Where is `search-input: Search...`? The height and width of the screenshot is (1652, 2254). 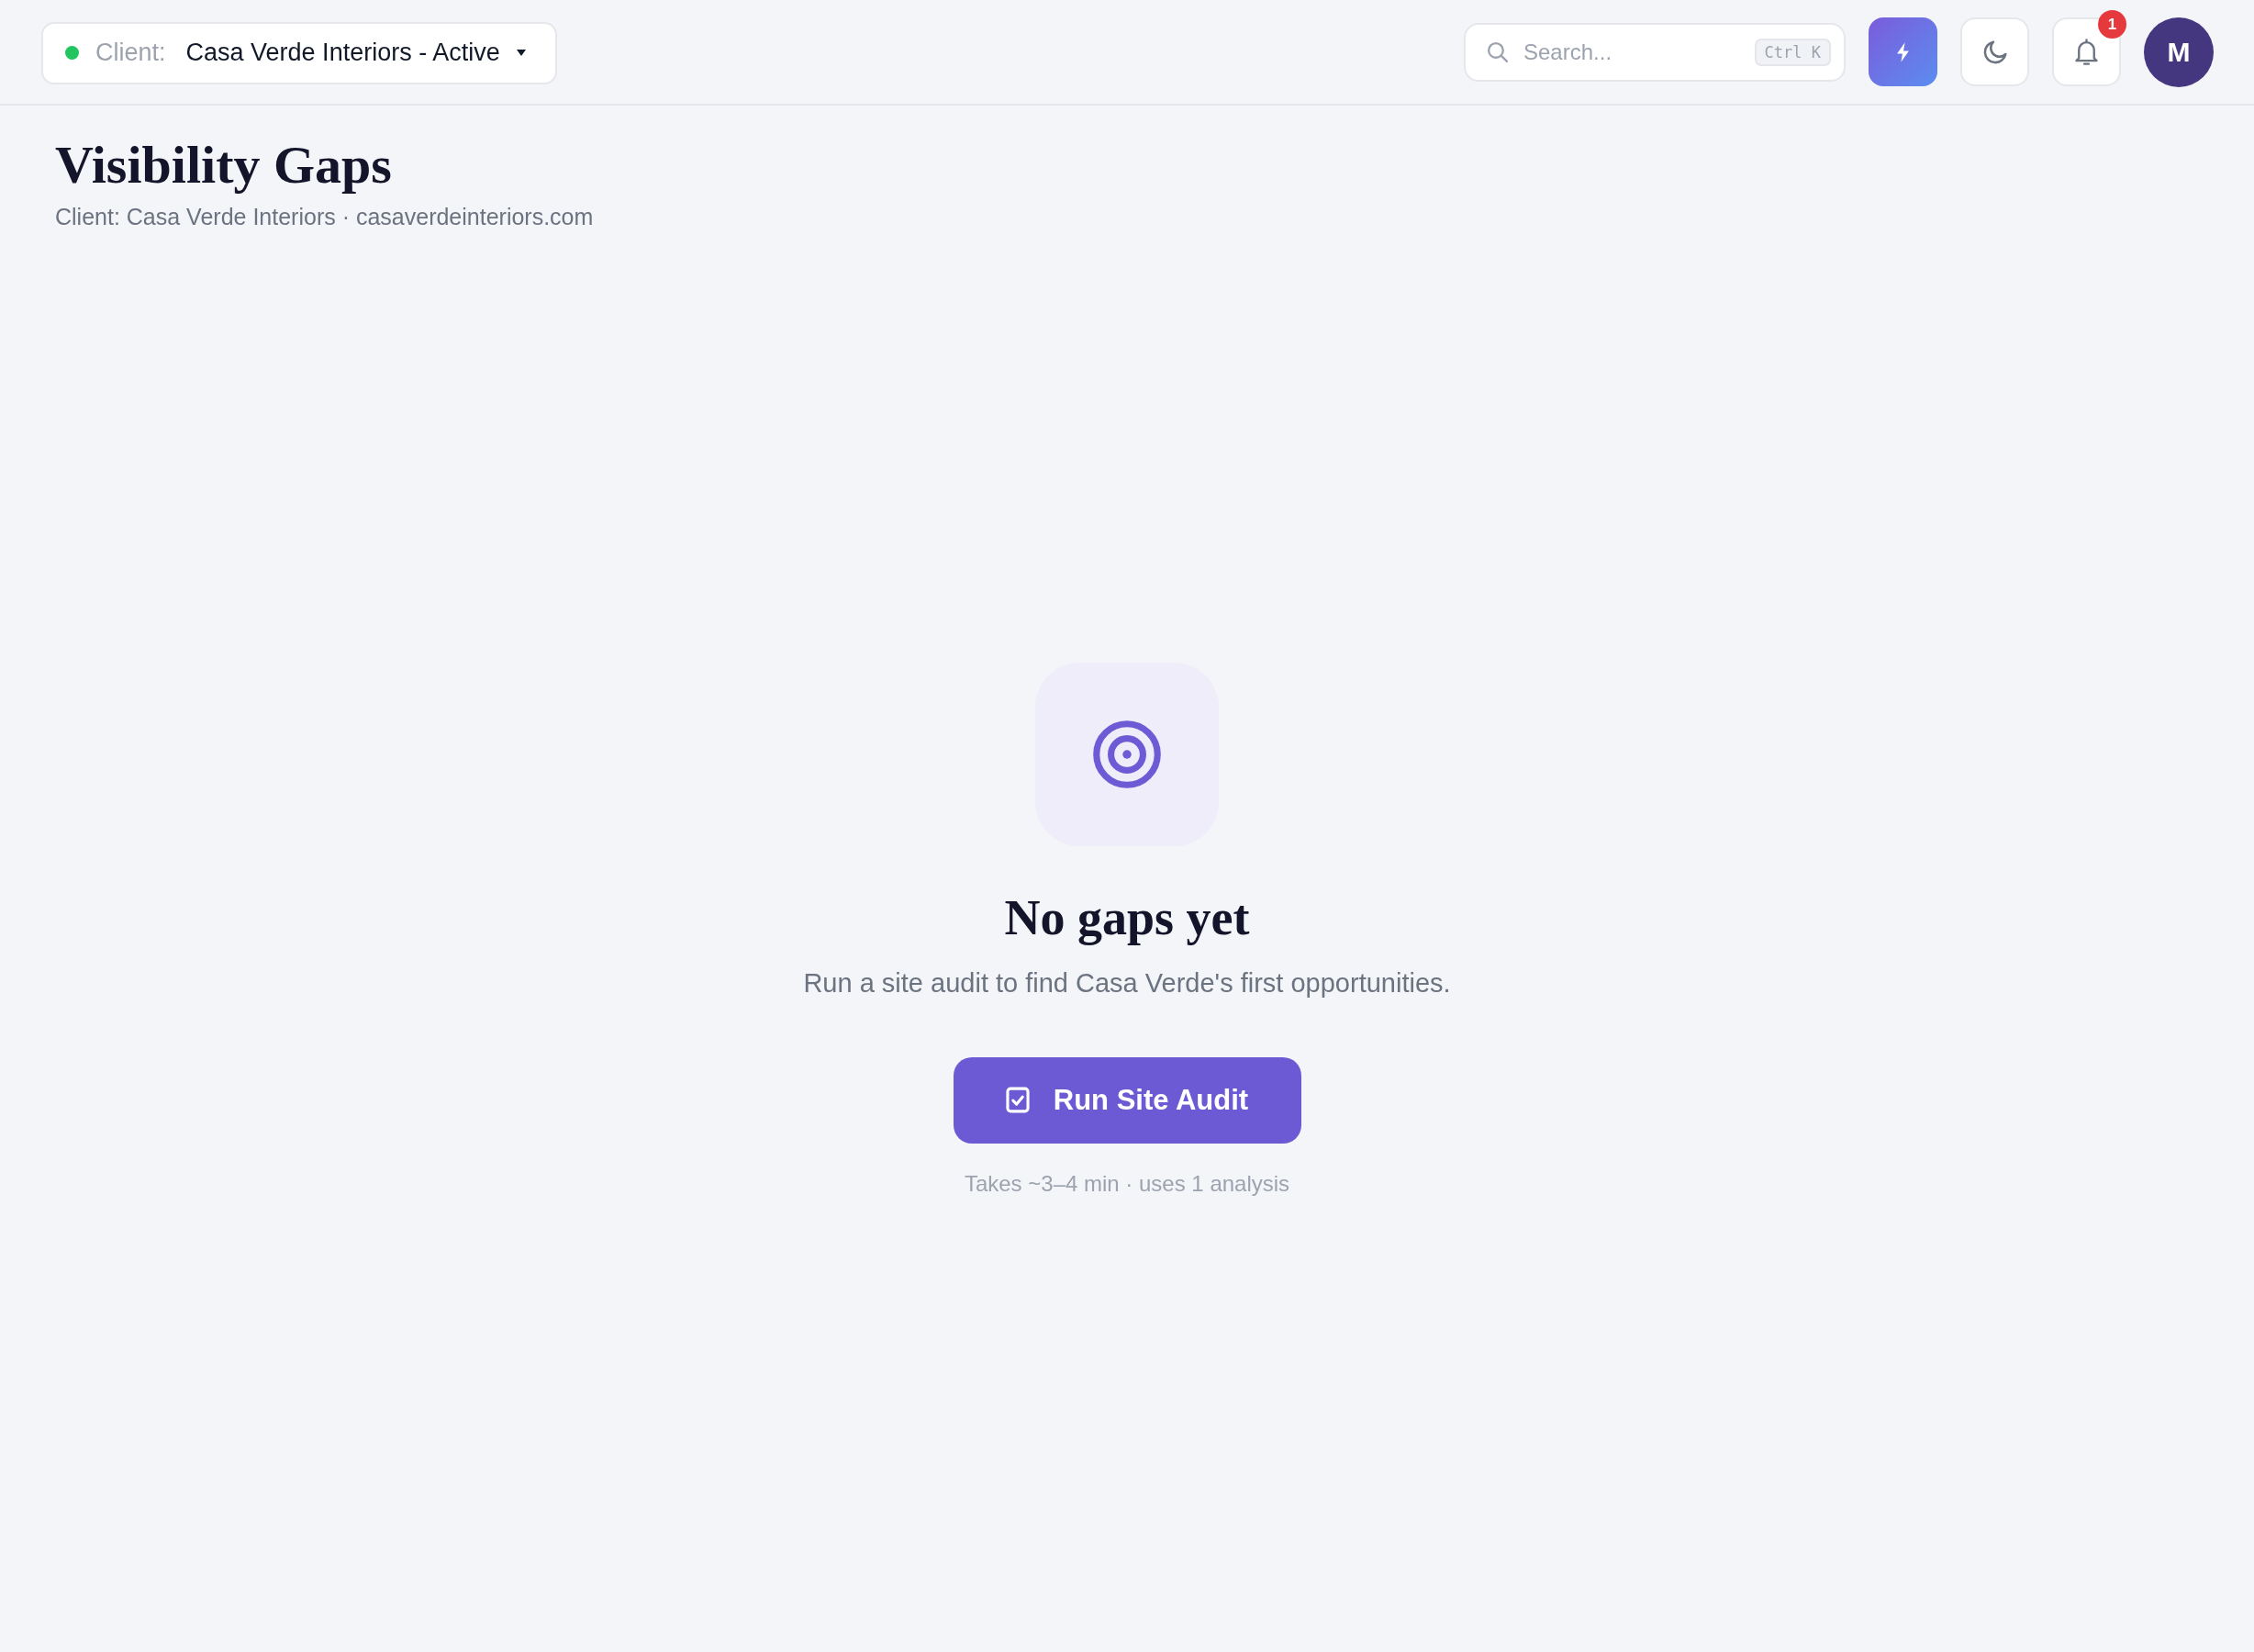
search-input: Search... is located at coordinates (1635, 52).